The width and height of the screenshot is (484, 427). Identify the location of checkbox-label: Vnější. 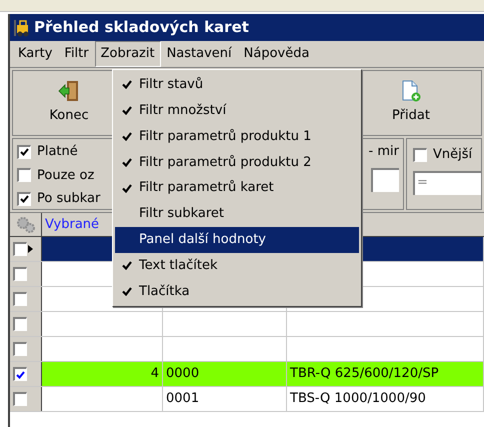
(452, 155).